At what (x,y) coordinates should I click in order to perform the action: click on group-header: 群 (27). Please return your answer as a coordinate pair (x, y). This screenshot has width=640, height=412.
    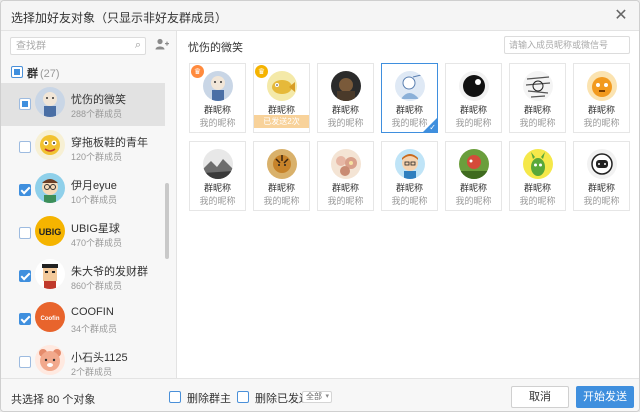
    Looking at the image, I should click on (88, 72).